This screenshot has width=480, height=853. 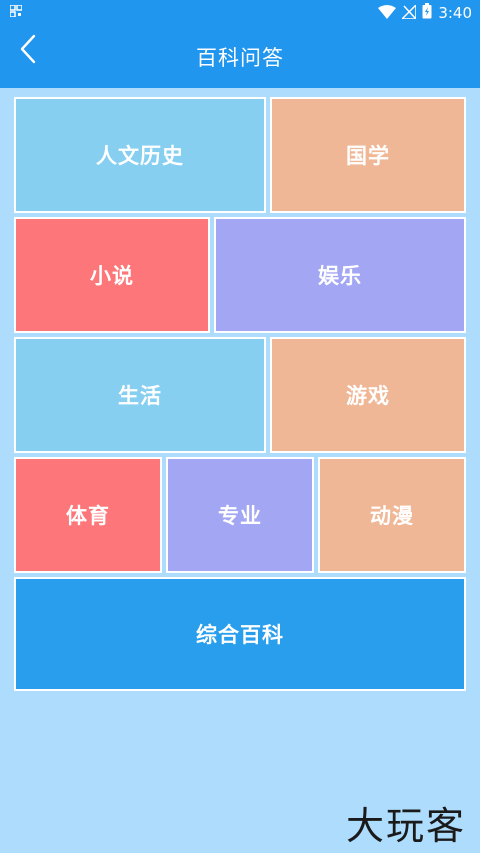 I want to click on category-tile-life: 生活, so click(x=140, y=395).